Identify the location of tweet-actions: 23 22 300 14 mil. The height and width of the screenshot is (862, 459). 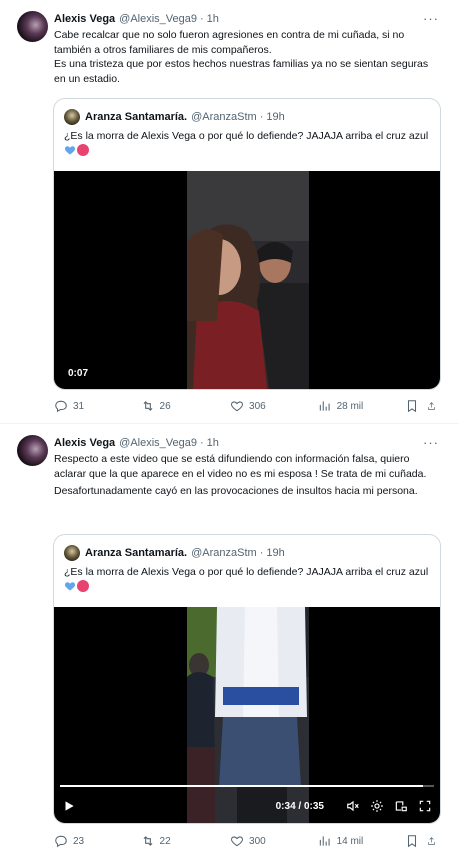
(247, 841).